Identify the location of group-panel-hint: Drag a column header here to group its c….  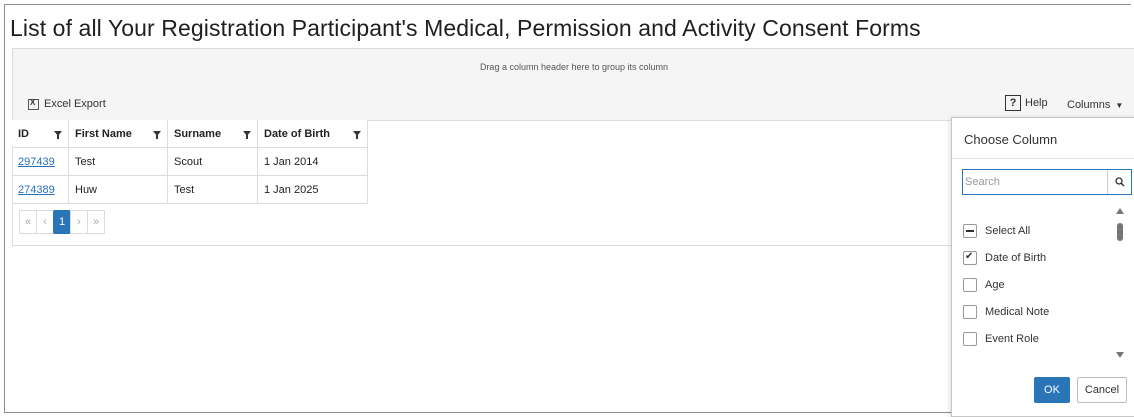
(574, 67).